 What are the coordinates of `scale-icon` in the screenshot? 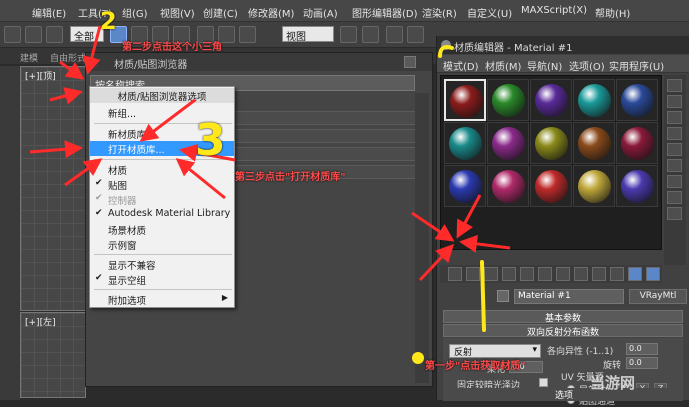 It's located at (247, 34).